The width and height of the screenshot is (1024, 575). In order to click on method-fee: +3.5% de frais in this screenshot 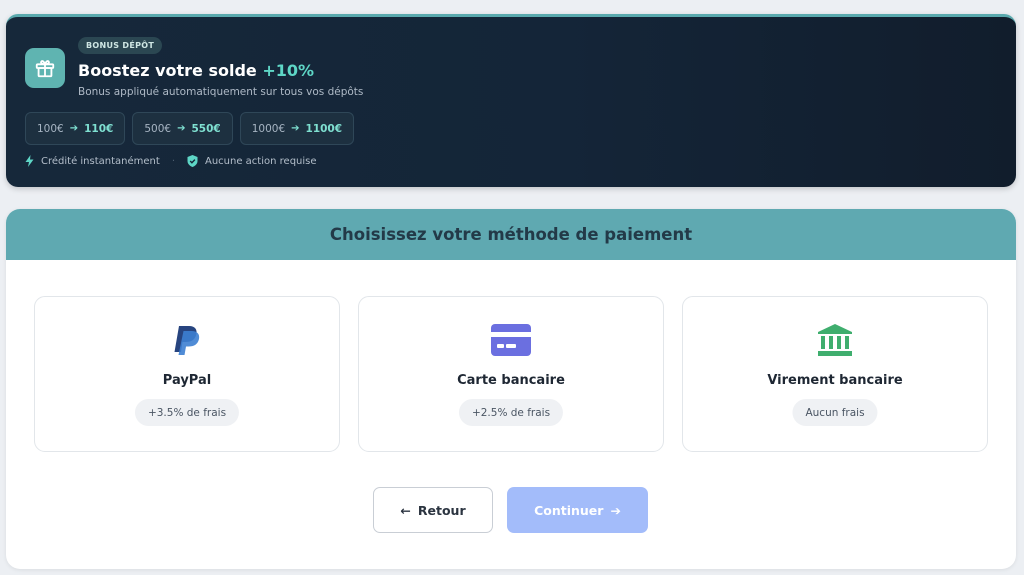, I will do `click(187, 412)`.